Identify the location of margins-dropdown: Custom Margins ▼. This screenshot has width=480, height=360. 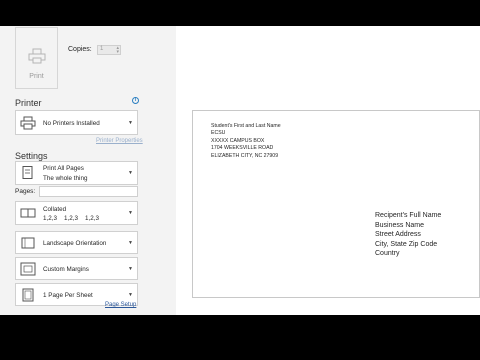
(76, 268).